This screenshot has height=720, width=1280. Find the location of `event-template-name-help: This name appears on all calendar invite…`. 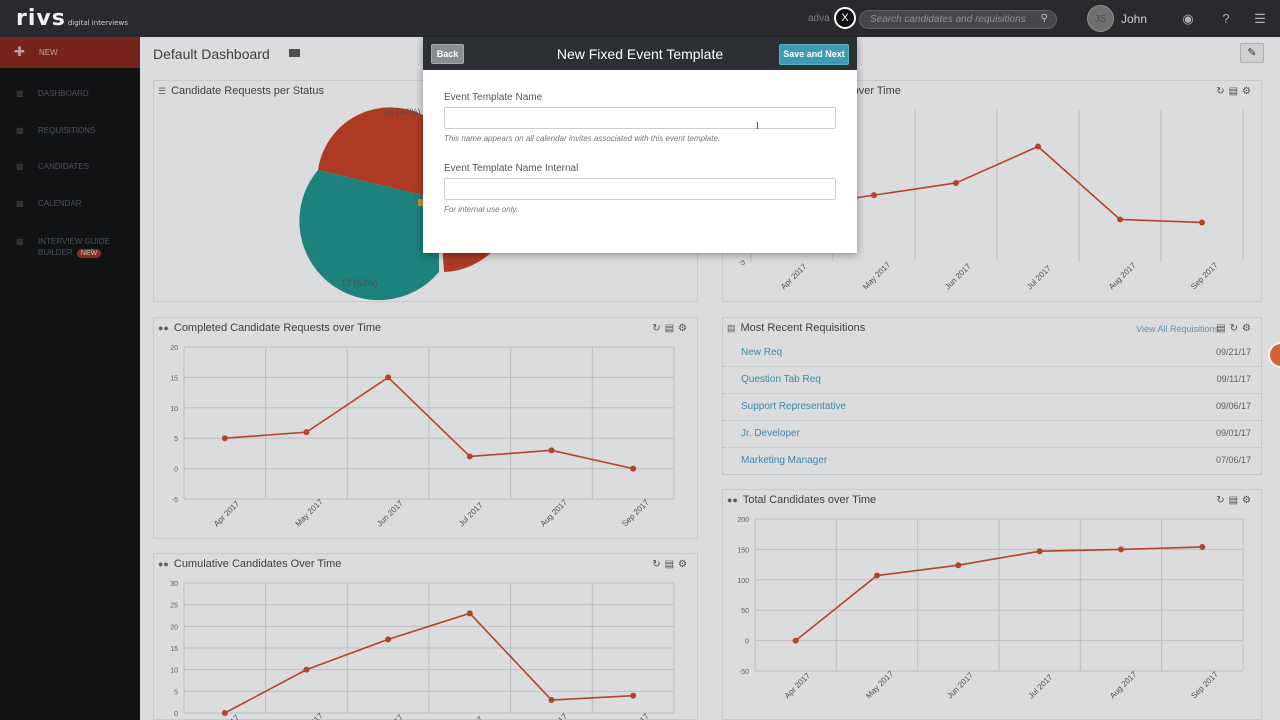

event-template-name-help: This name appears on all calendar invite… is located at coordinates (582, 138).